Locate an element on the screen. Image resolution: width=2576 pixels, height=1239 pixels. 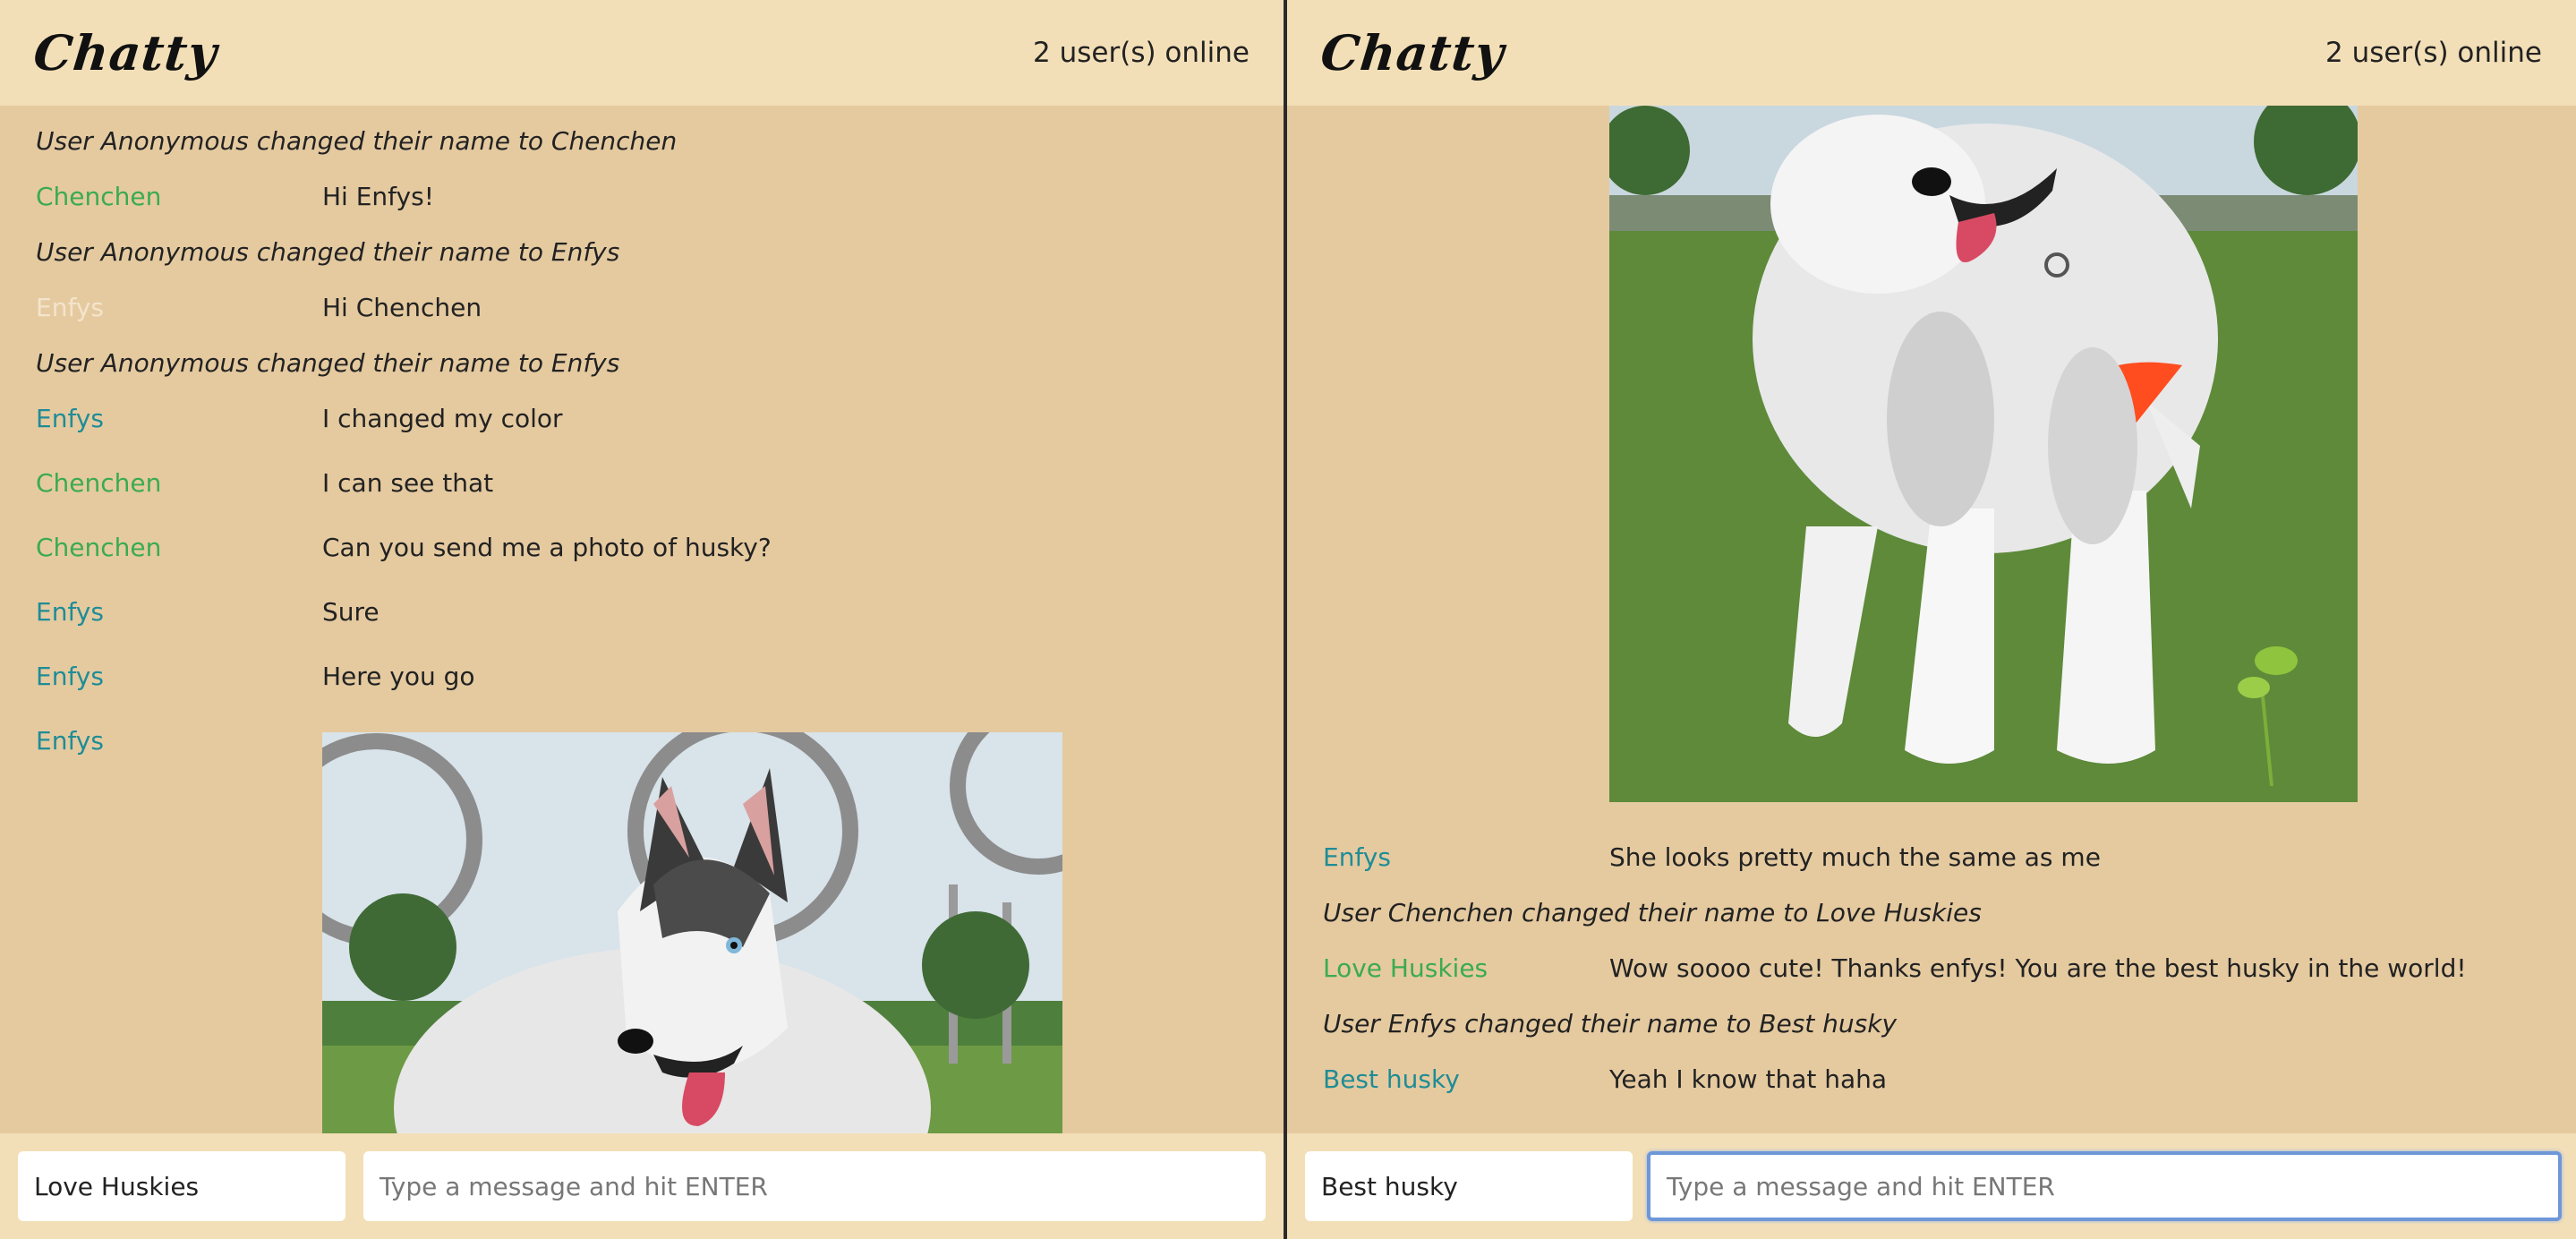
message-text: Yeah I know that haha is located at coordinates (1748, 1079).